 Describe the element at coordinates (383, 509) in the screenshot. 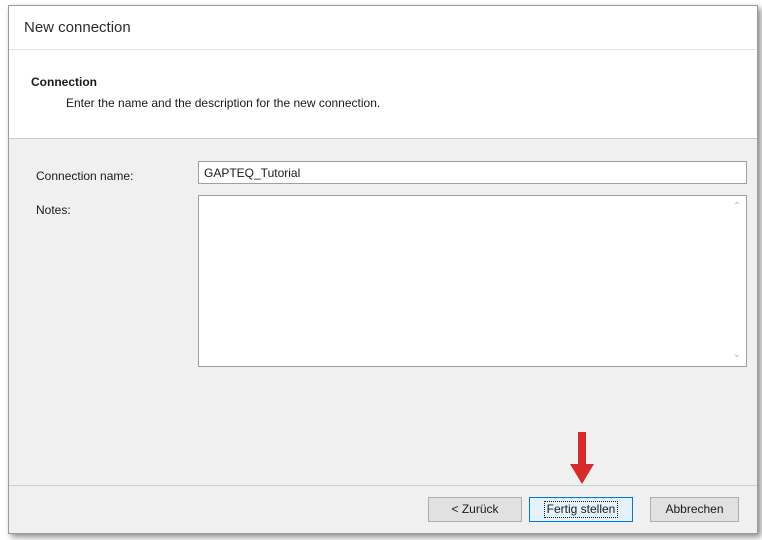

I see `button-bar` at that location.